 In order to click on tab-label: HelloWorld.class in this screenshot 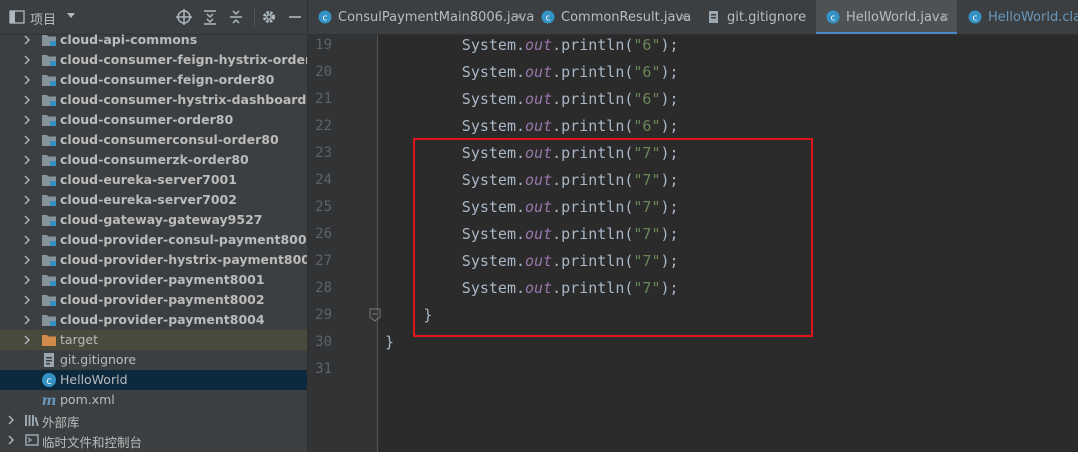, I will do `click(1033, 17)`.